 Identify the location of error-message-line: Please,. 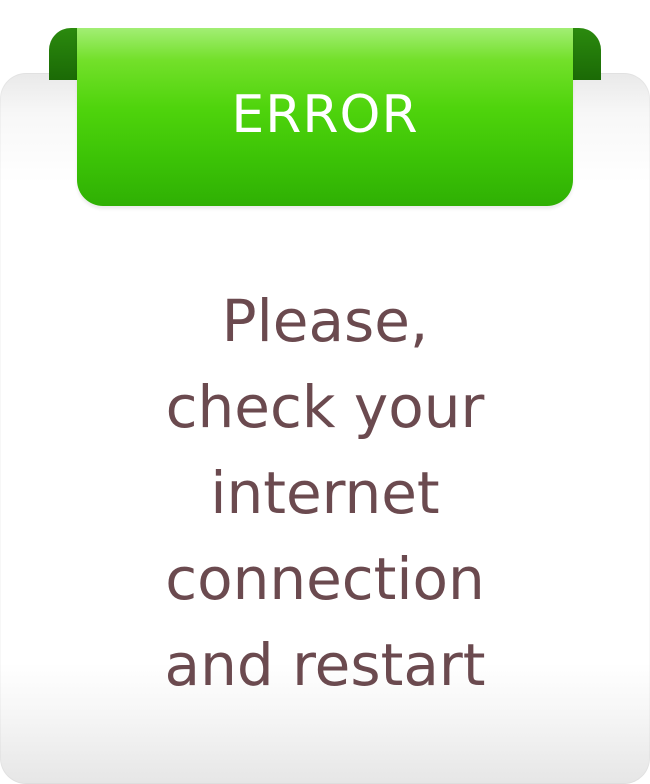
(325, 321).